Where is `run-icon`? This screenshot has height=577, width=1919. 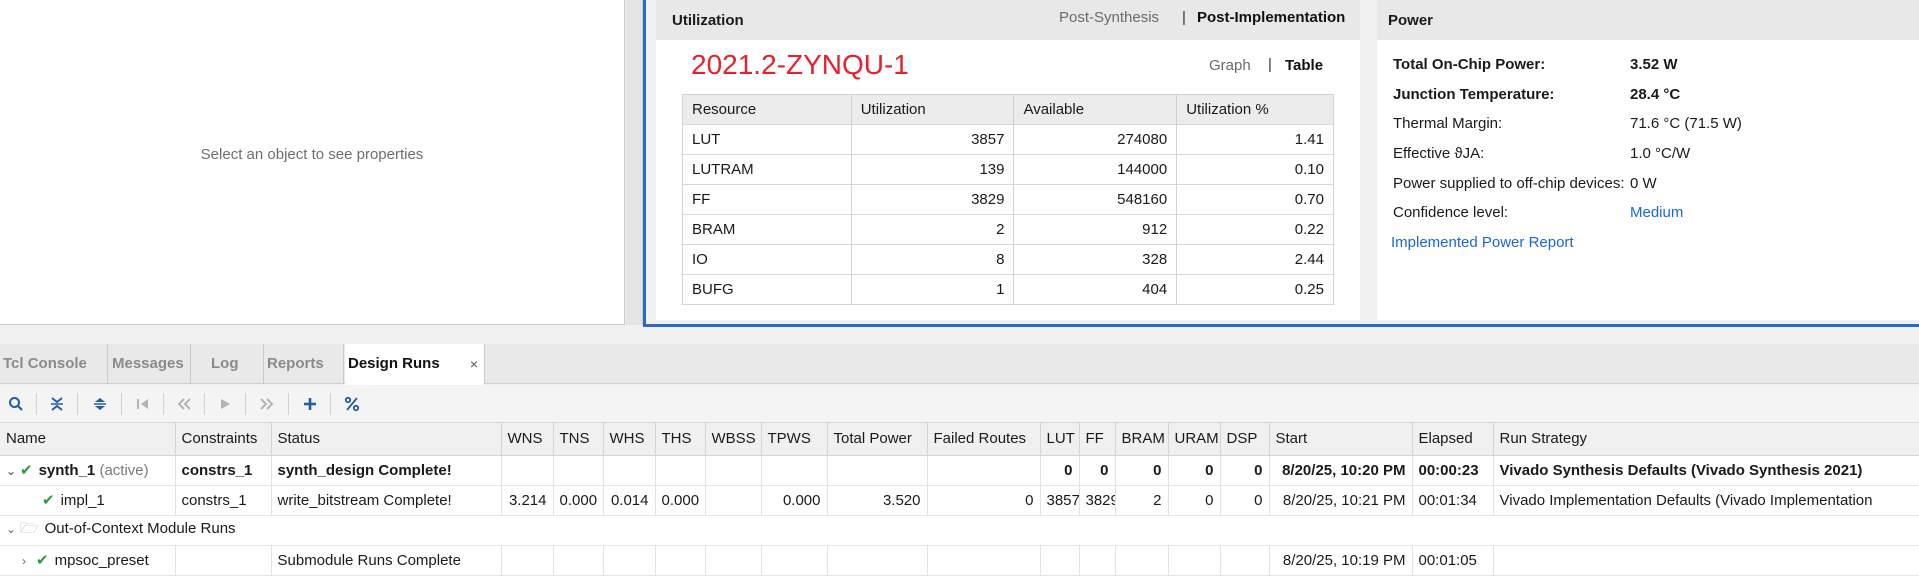 run-icon is located at coordinates (225, 404).